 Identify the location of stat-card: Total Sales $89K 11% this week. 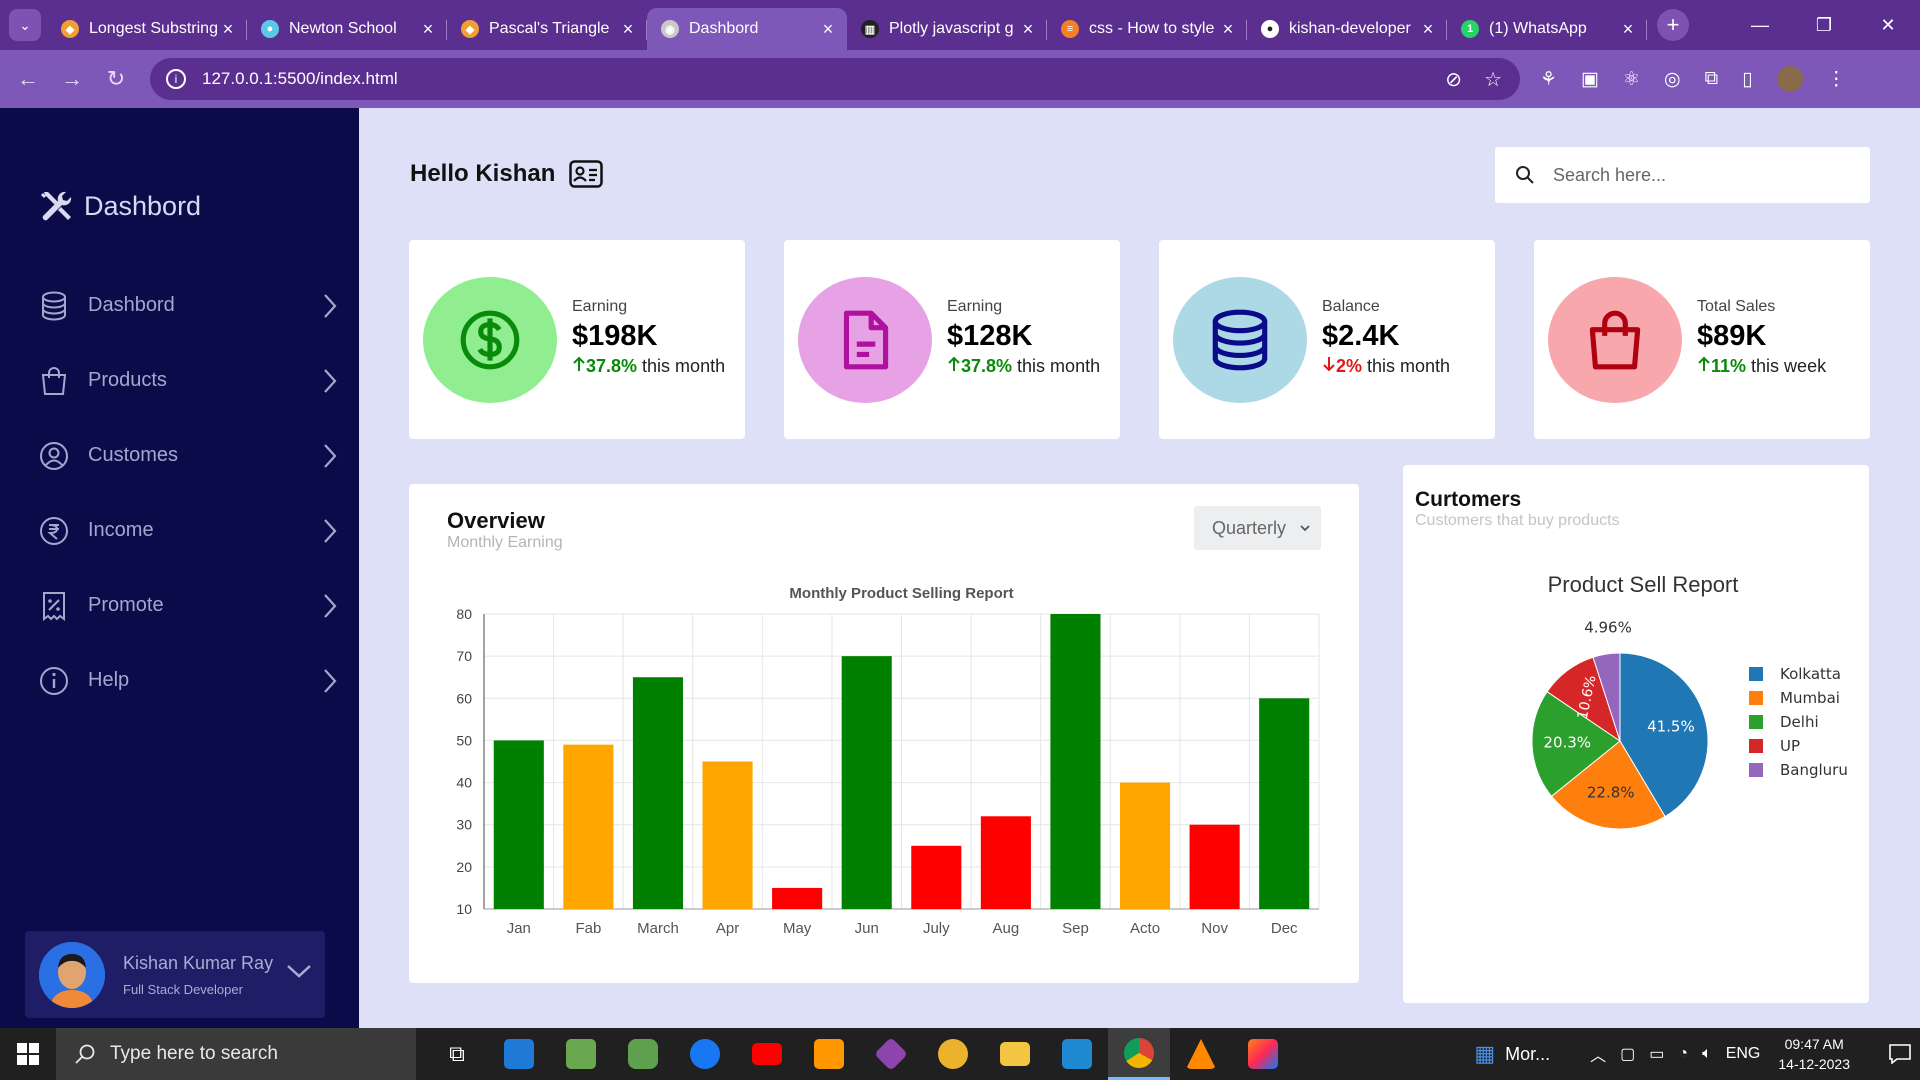
(1702, 339).